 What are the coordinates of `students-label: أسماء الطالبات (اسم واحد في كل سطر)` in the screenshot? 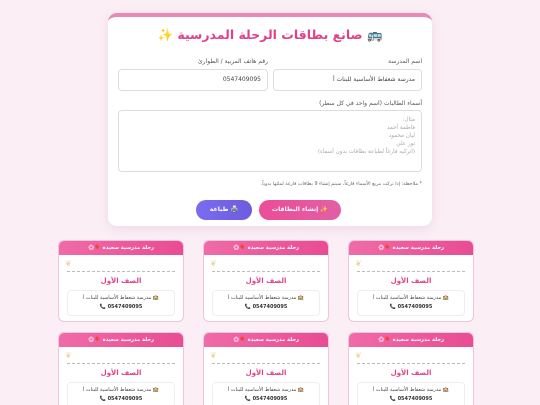 It's located at (370, 103).